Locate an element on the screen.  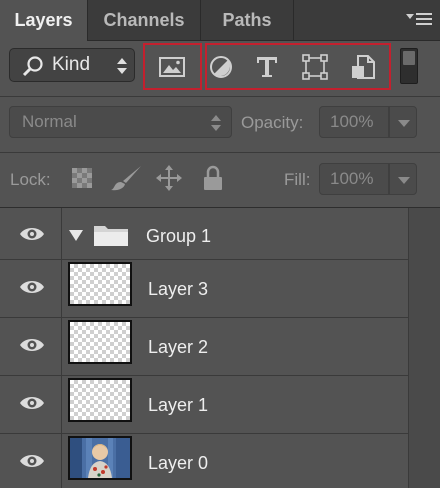
opacity-input: 100% is located at coordinates (354, 122).